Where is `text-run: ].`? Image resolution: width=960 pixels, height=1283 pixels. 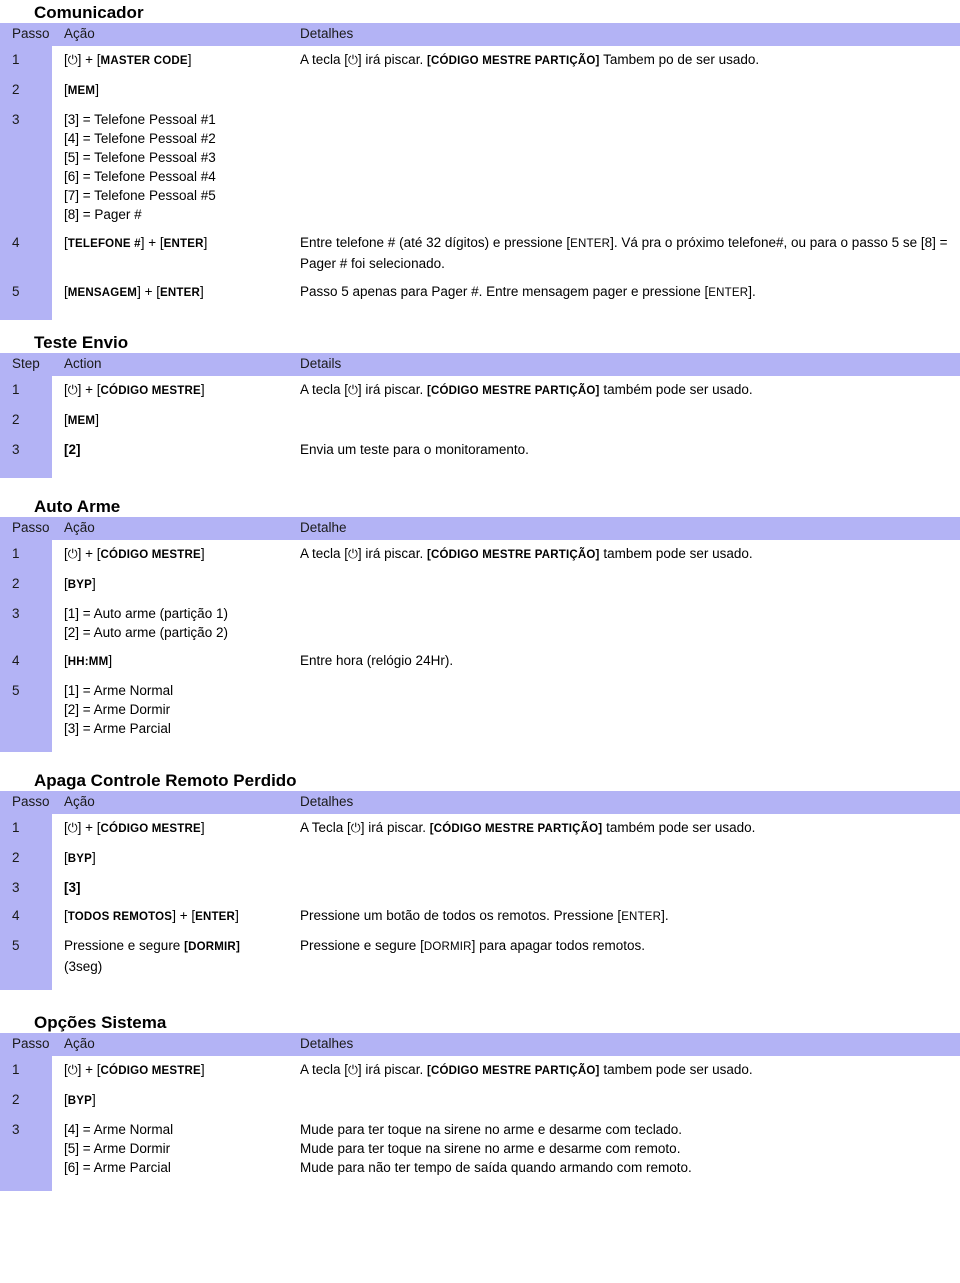
text-run: ]. is located at coordinates (752, 291).